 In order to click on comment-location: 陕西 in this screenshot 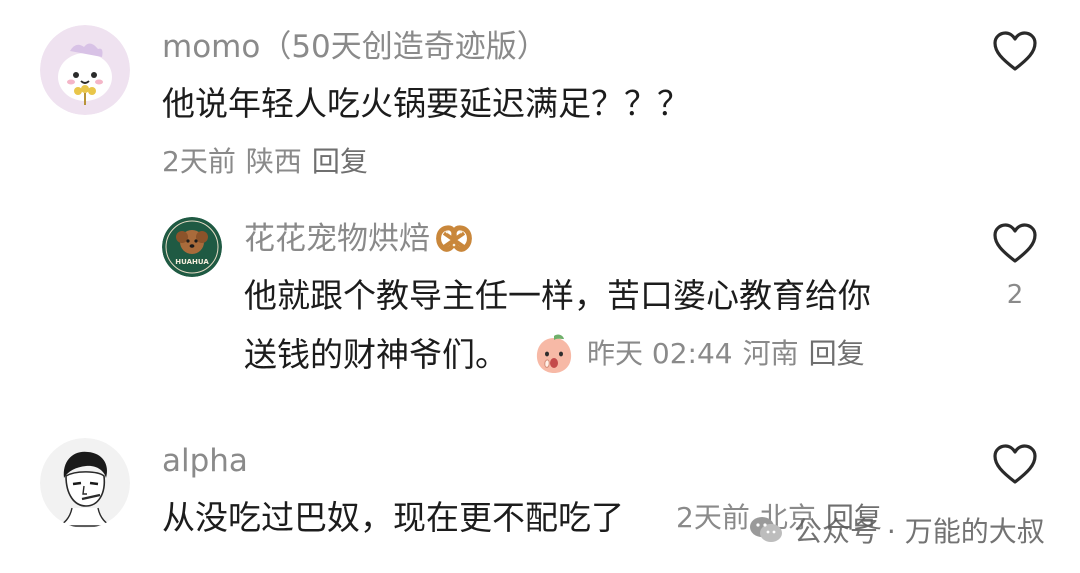, I will do `click(273, 161)`.